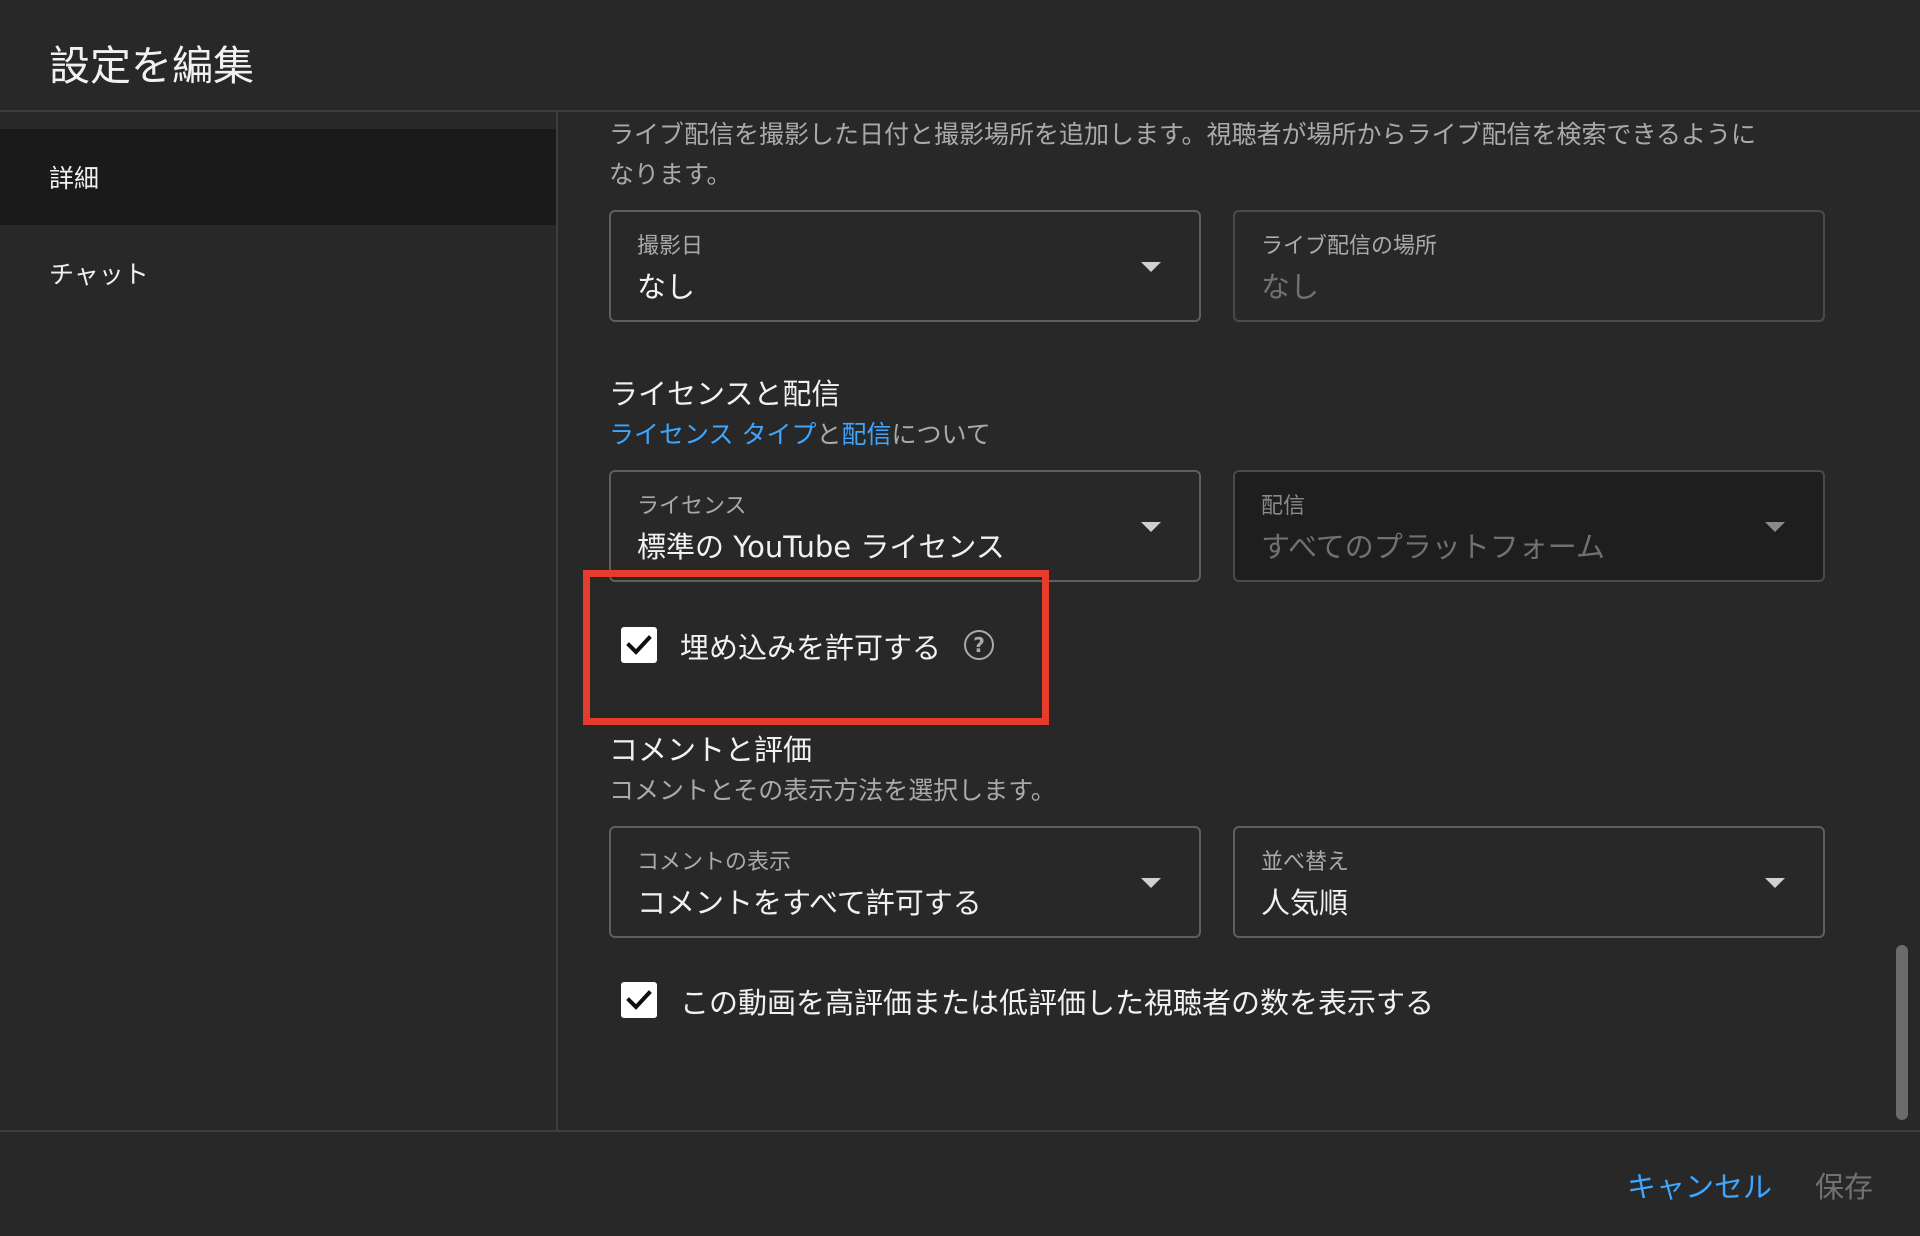  I want to click on comments-section-title: コメントと評価, so click(711, 750).